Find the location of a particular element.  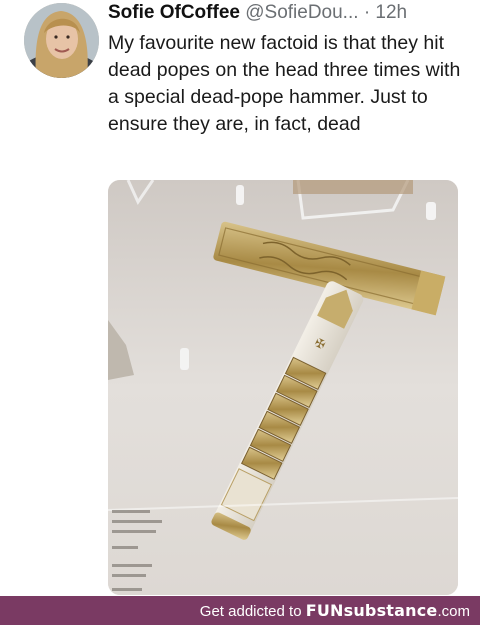

avatar-photo-icon is located at coordinates (61, 40).